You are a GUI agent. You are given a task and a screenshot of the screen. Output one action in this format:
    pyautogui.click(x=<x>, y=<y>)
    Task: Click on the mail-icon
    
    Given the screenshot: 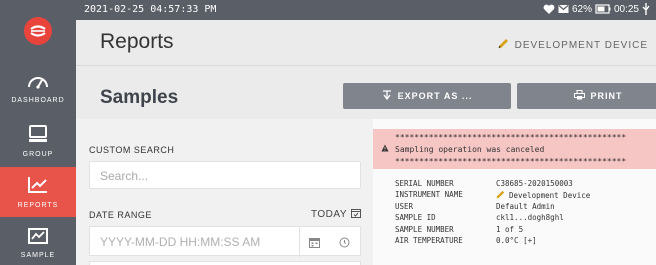 What is the action you would take?
    pyautogui.click(x=563, y=9)
    